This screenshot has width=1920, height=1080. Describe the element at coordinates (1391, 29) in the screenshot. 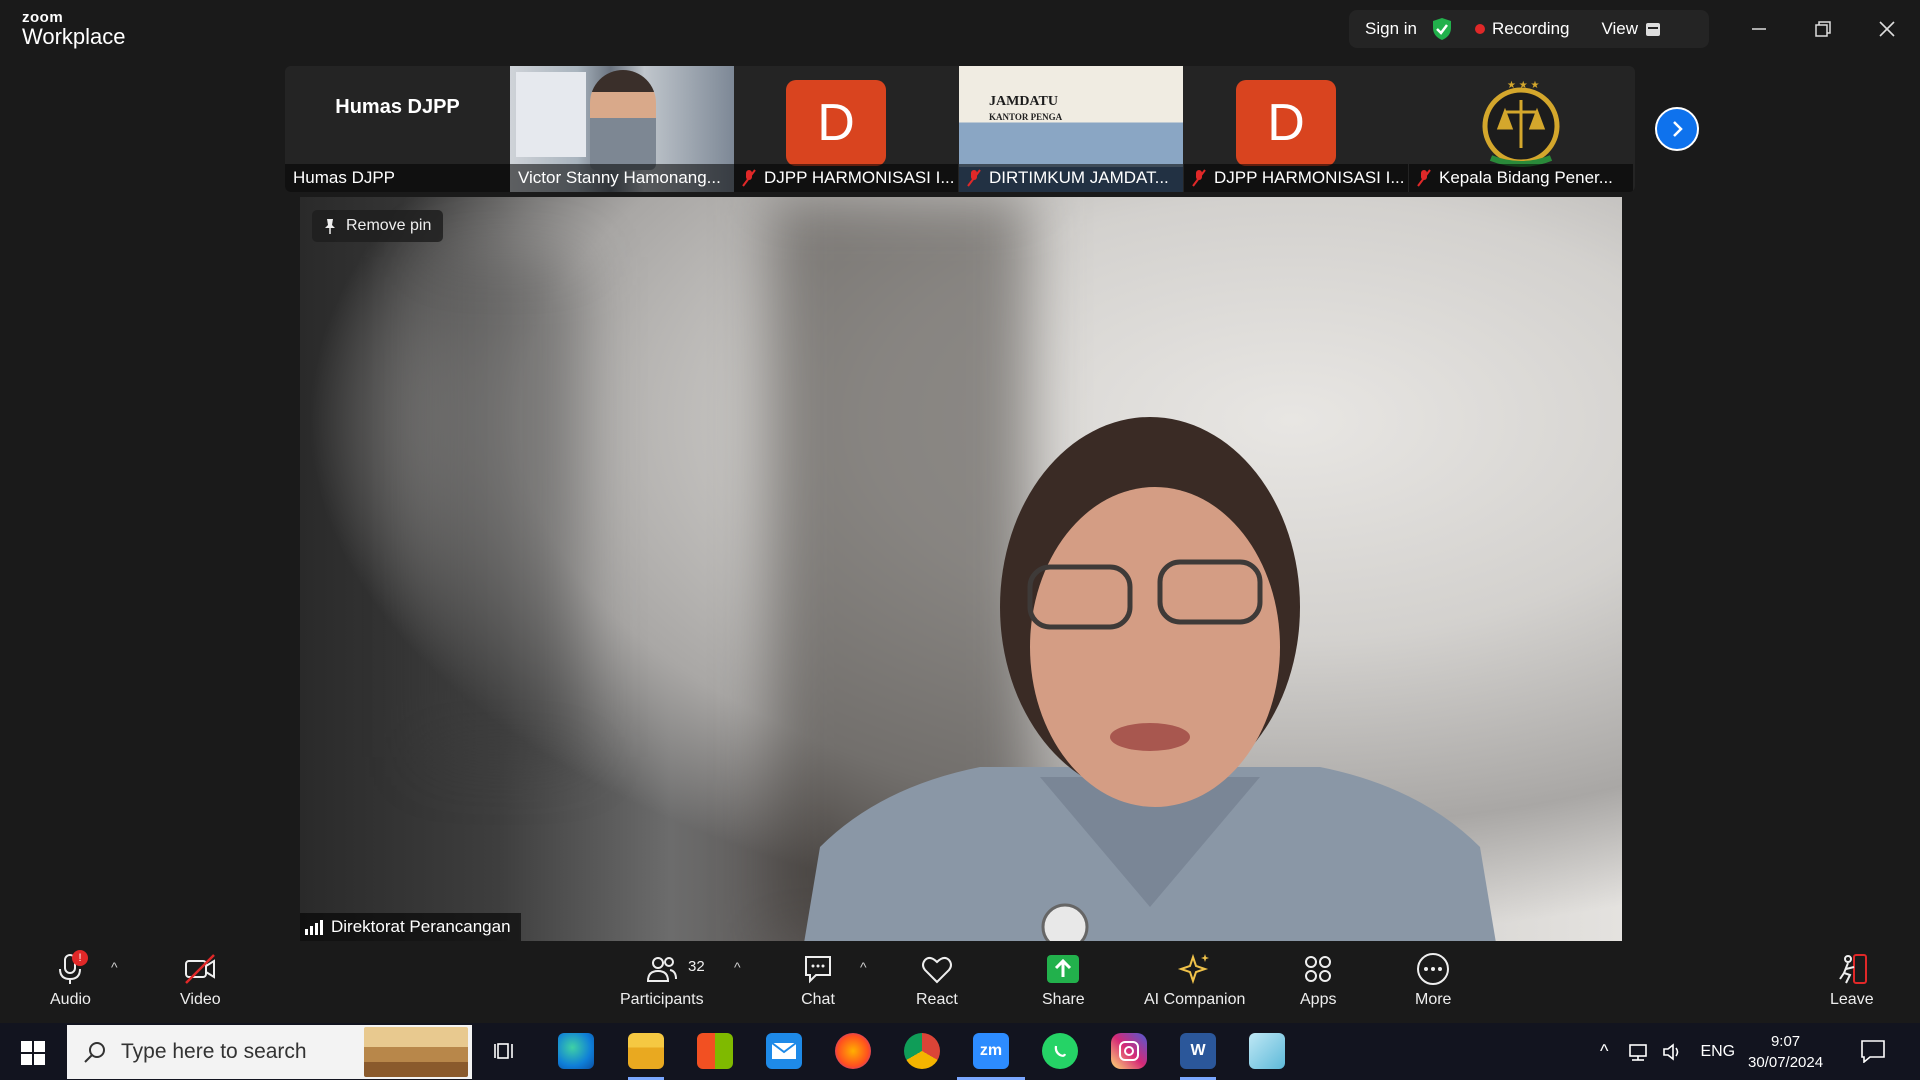

I see `sign-in-link: Sign in` at that location.